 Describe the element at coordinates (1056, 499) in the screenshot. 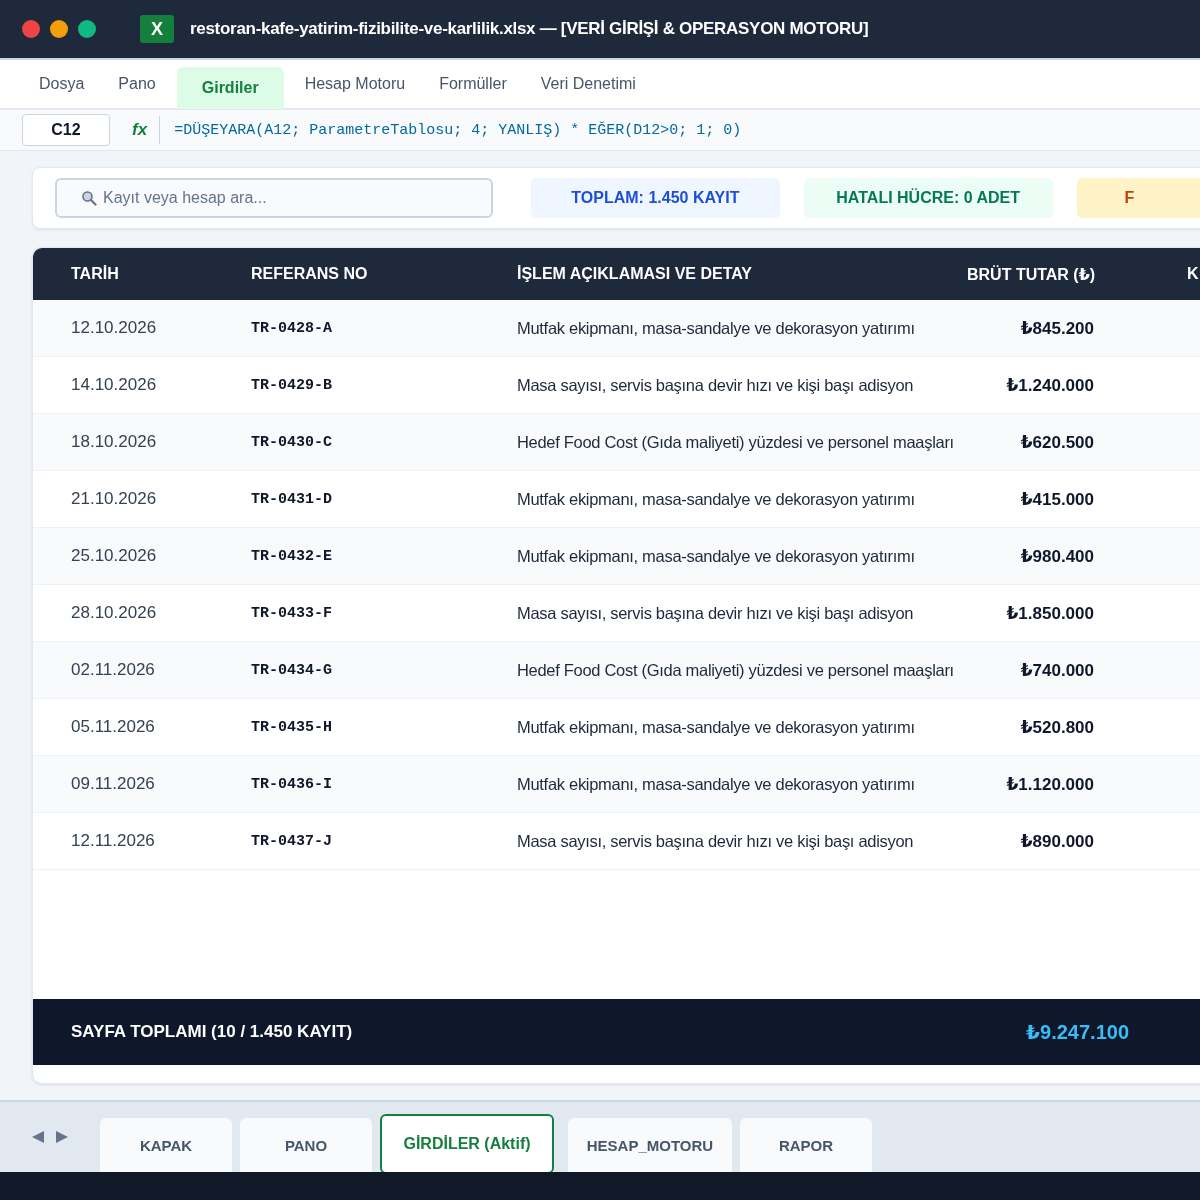

I see `table-cell-text: ₺415.000` at that location.